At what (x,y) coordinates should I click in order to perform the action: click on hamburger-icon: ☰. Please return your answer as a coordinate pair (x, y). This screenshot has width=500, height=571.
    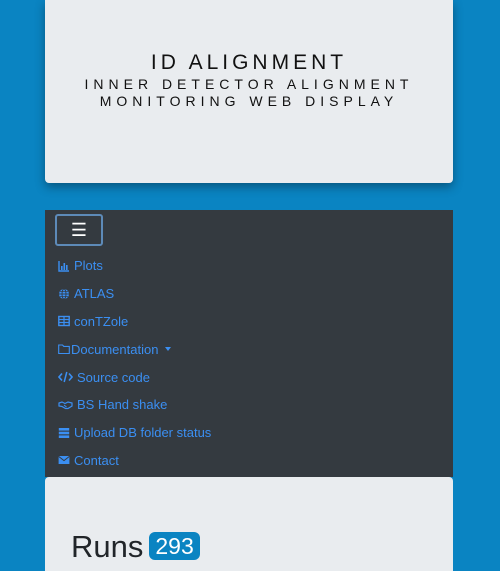
    Looking at the image, I should click on (79, 230).